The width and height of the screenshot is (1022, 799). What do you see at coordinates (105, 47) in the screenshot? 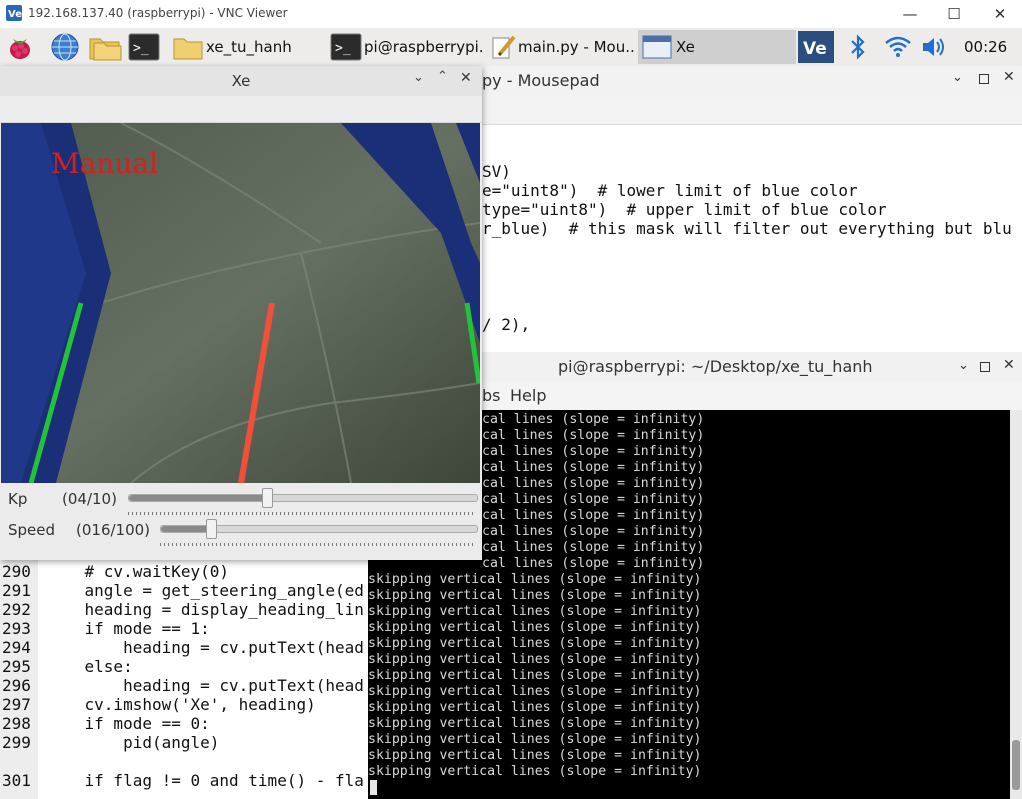
I see `file-manager-icon` at bounding box center [105, 47].